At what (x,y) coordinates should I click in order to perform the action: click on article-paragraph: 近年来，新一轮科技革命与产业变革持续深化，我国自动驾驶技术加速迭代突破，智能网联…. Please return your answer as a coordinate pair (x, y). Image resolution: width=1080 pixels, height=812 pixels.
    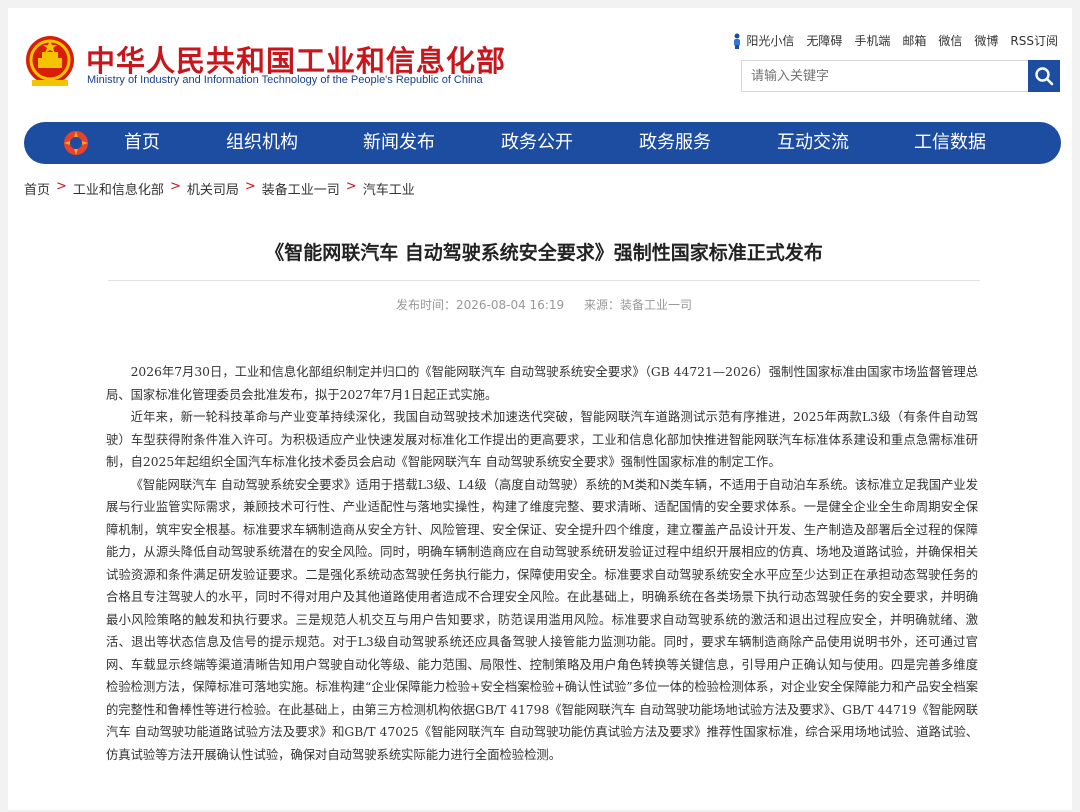
    Looking at the image, I should click on (542, 439).